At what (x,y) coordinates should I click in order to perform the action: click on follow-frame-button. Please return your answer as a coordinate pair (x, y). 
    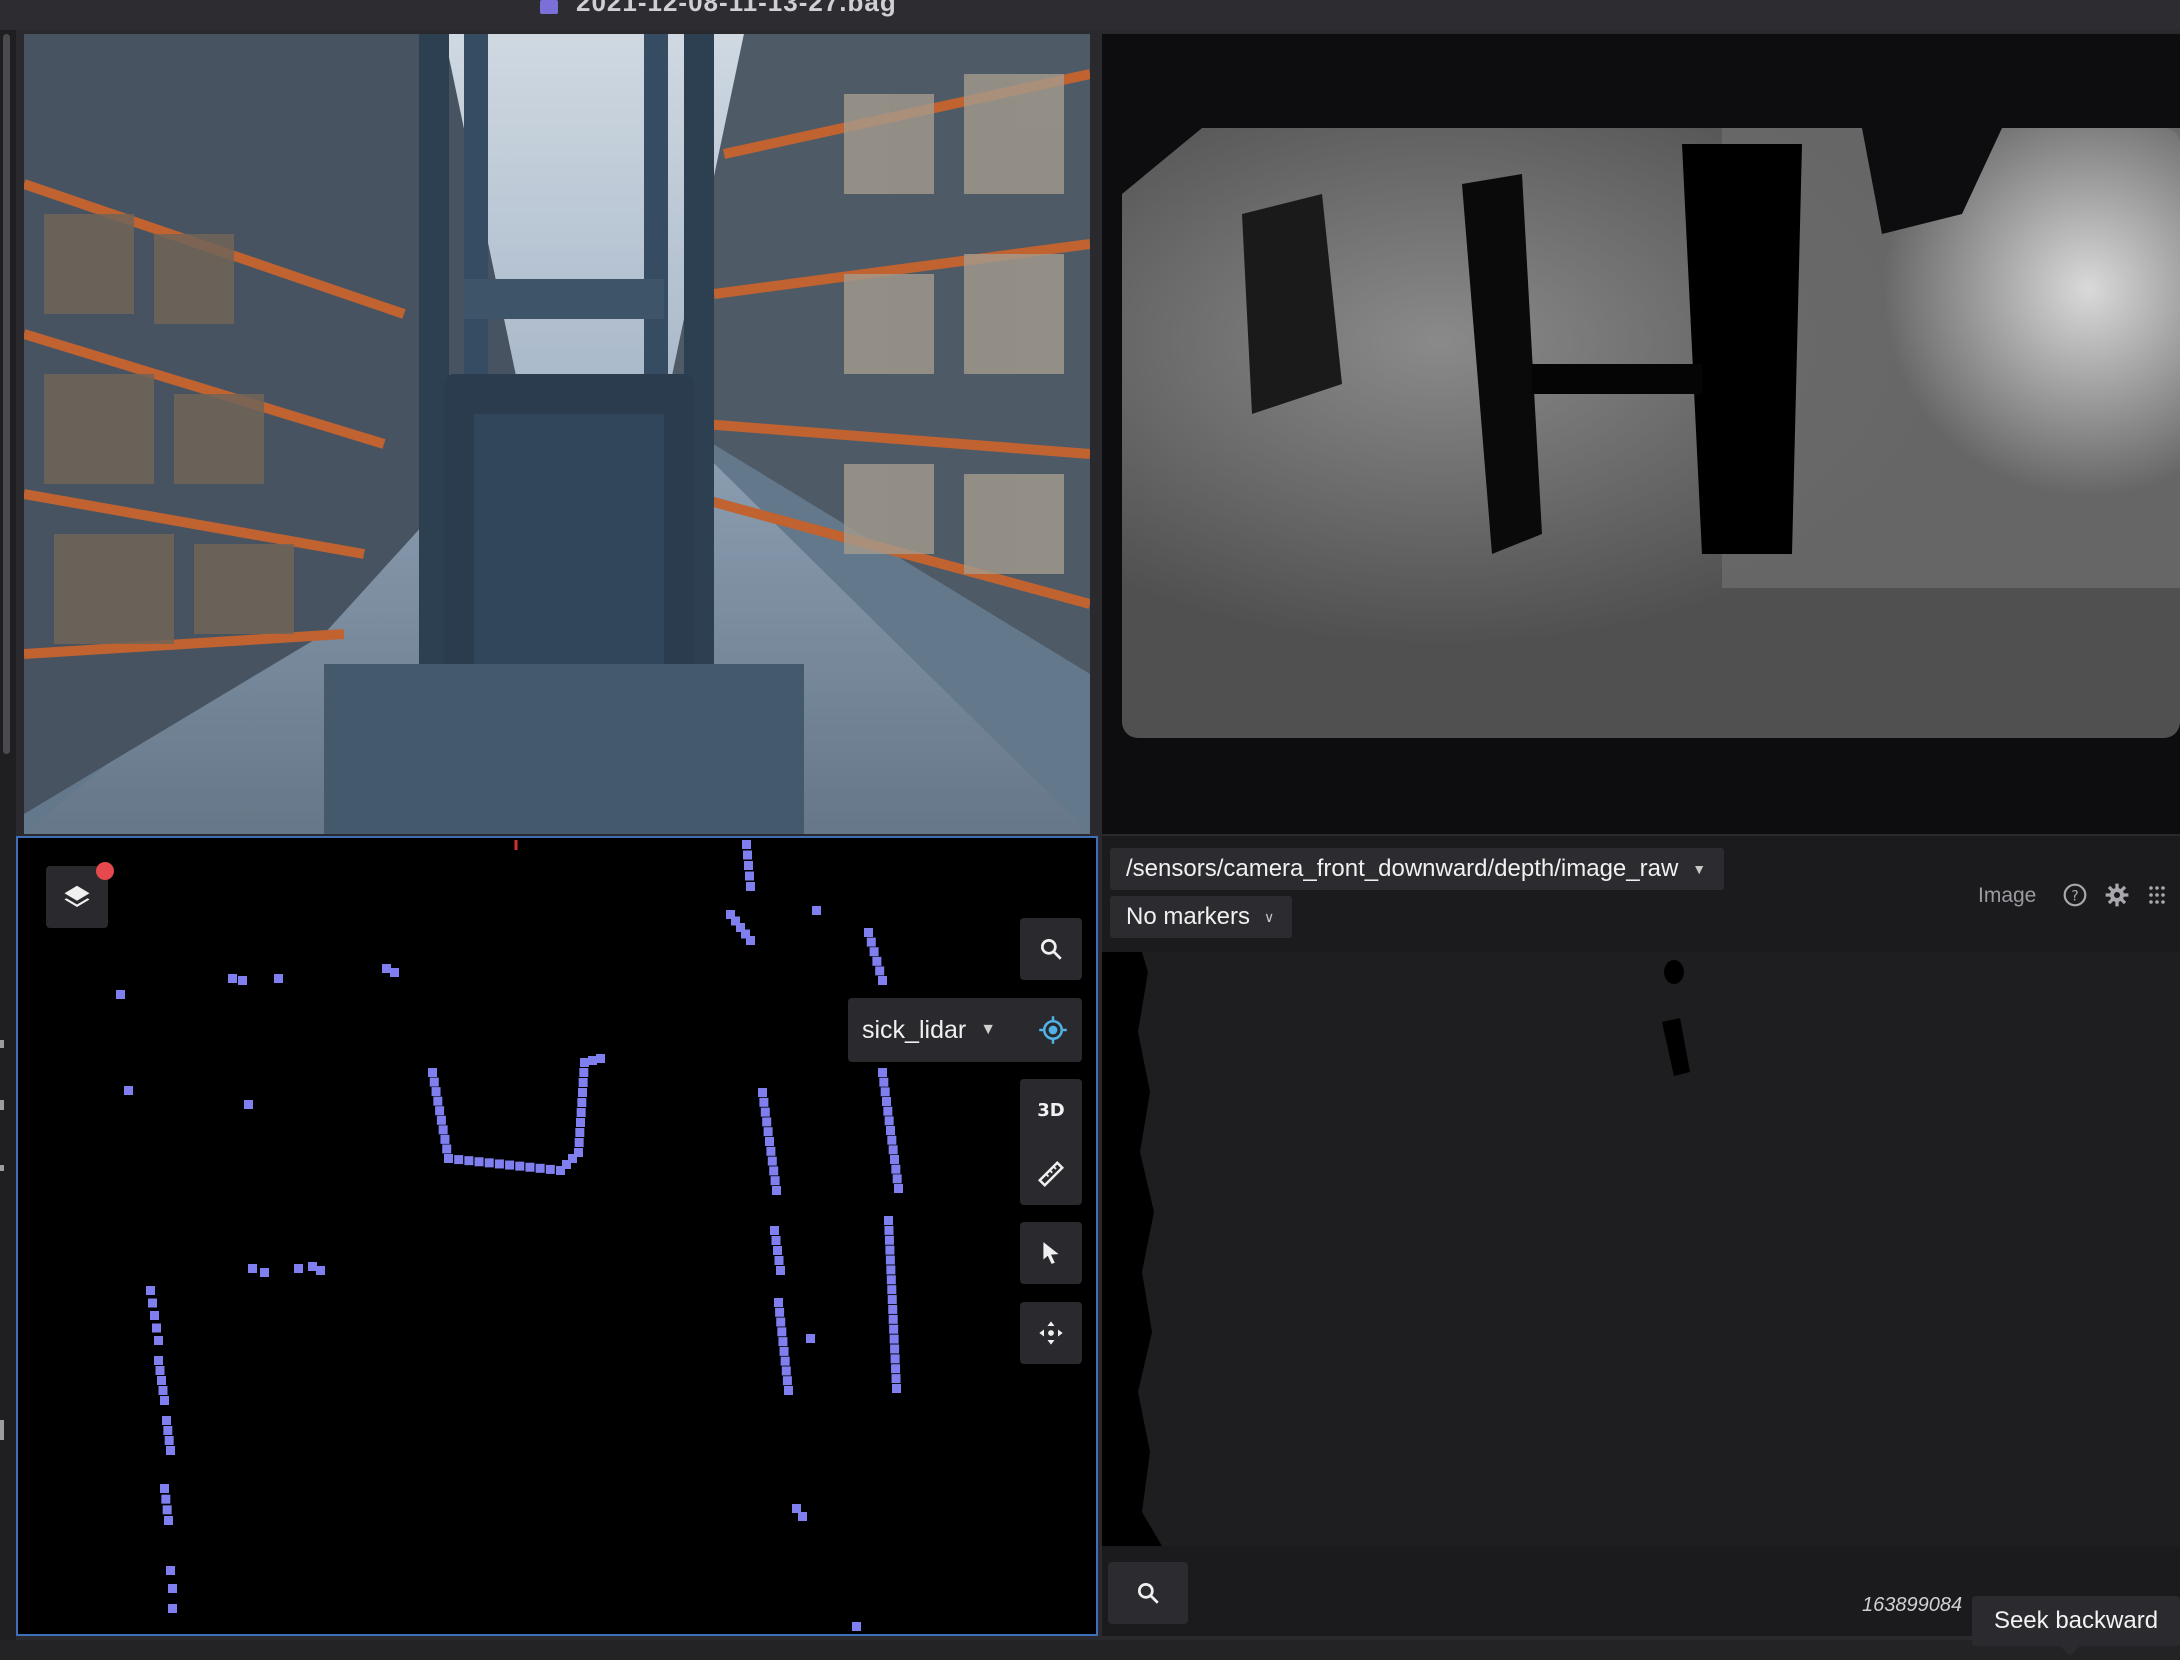
    Looking at the image, I should click on (1053, 1030).